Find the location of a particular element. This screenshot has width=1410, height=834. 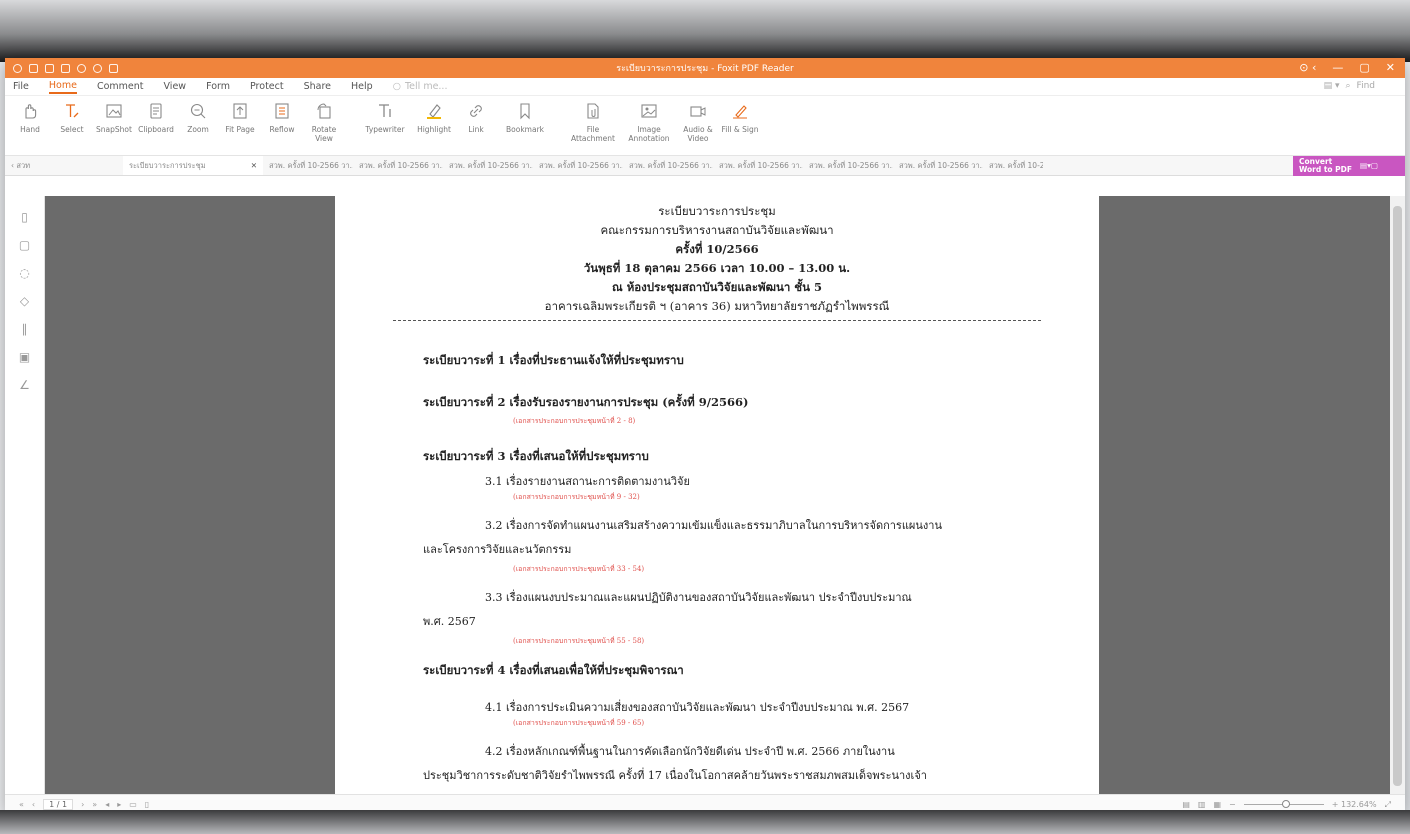

fullscreen-icon: ⤢ is located at coordinates (1388, 805).